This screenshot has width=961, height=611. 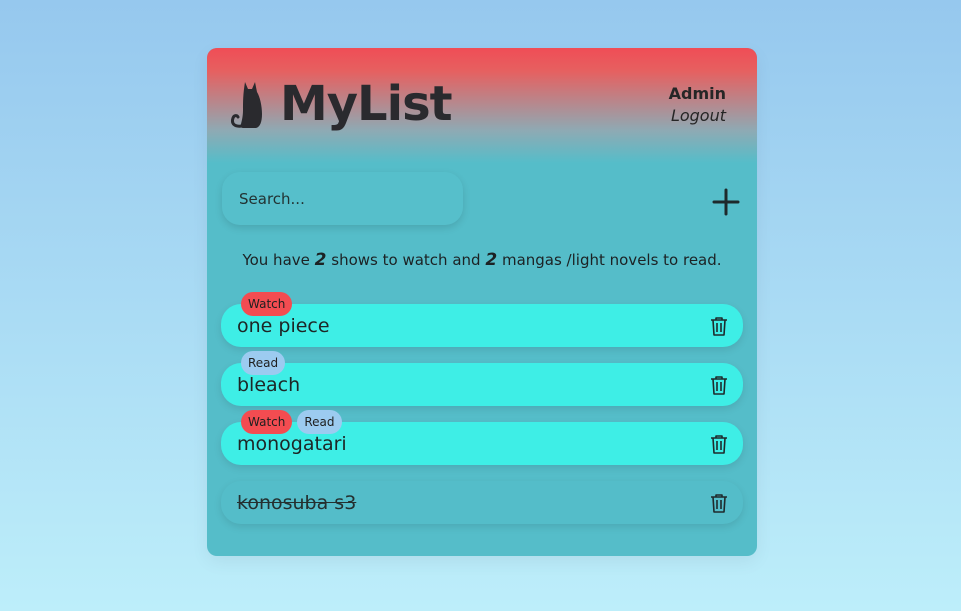 I want to click on cat-icon, so click(x=246, y=105).